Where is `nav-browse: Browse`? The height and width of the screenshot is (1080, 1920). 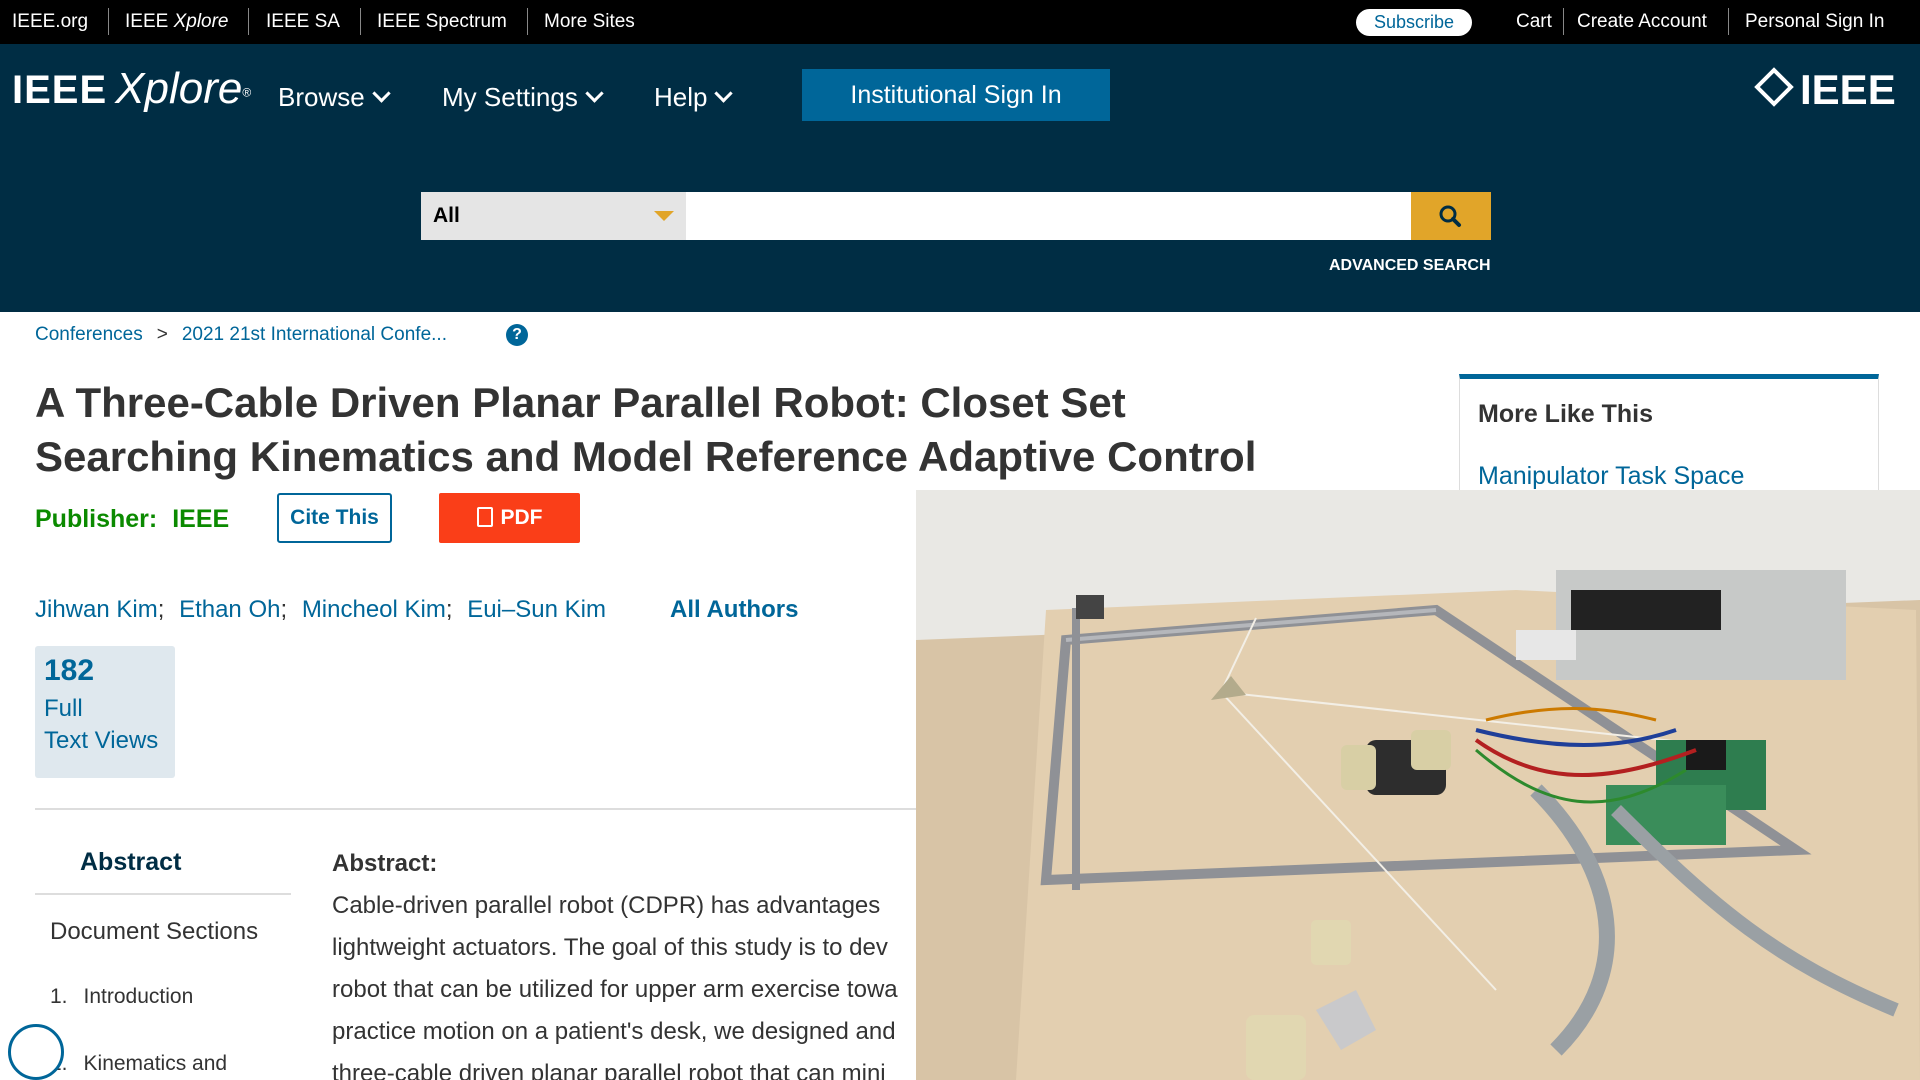
nav-browse: Browse is located at coordinates (334, 97).